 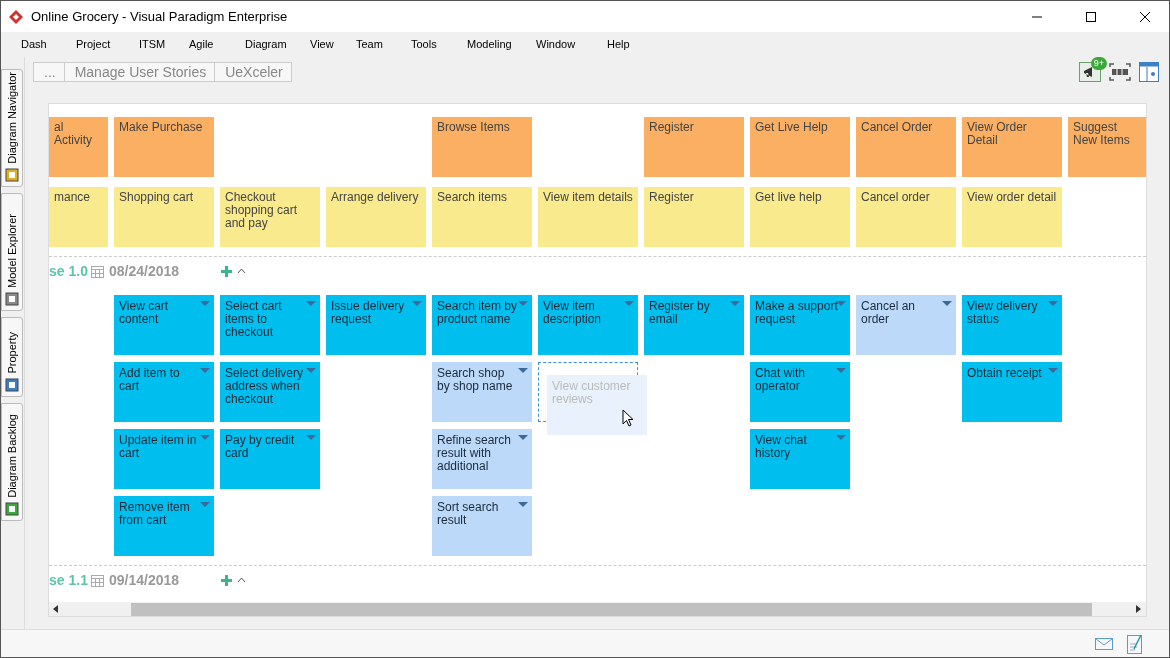 I want to click on story-card: View delivery status, so click(x=1012, y=325).